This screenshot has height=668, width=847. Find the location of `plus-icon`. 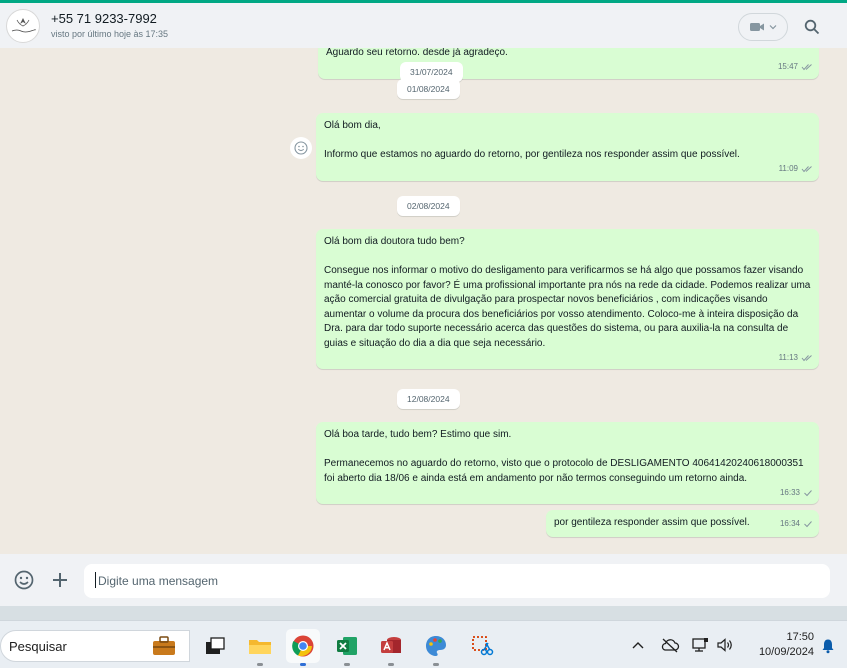

plus-icon is located at coordinates (60, 580).